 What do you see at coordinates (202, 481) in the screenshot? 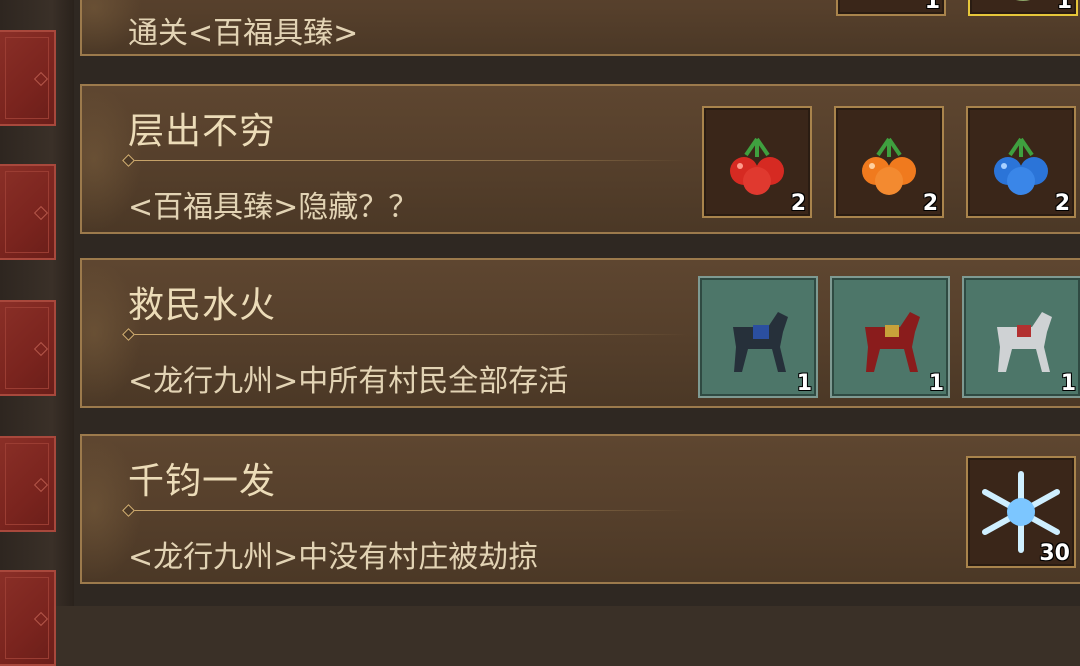
I see `achievement-title: 千钧一发` at bounding box center [202, 481].